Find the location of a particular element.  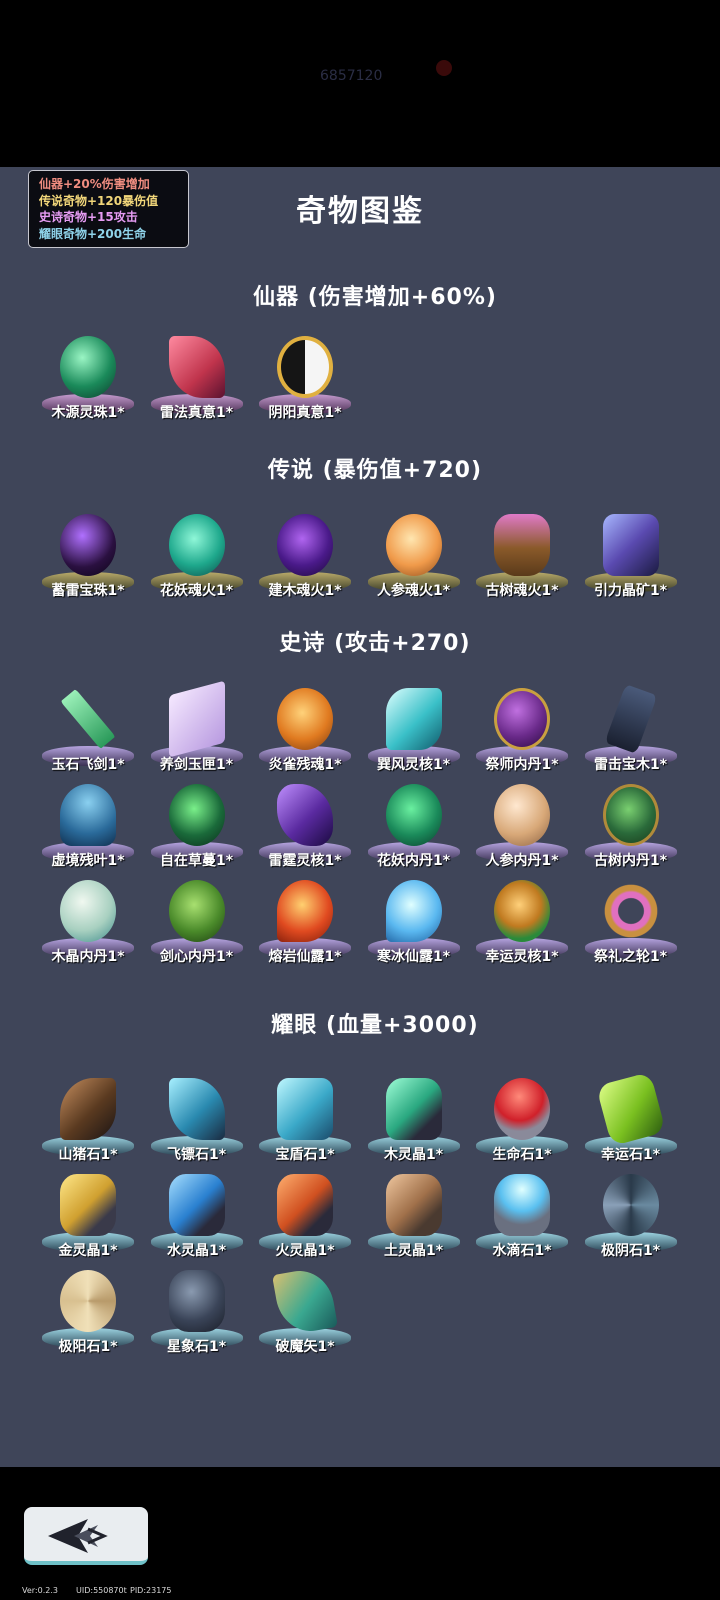

lucky-core-icon is located at coordinates (522, 911).